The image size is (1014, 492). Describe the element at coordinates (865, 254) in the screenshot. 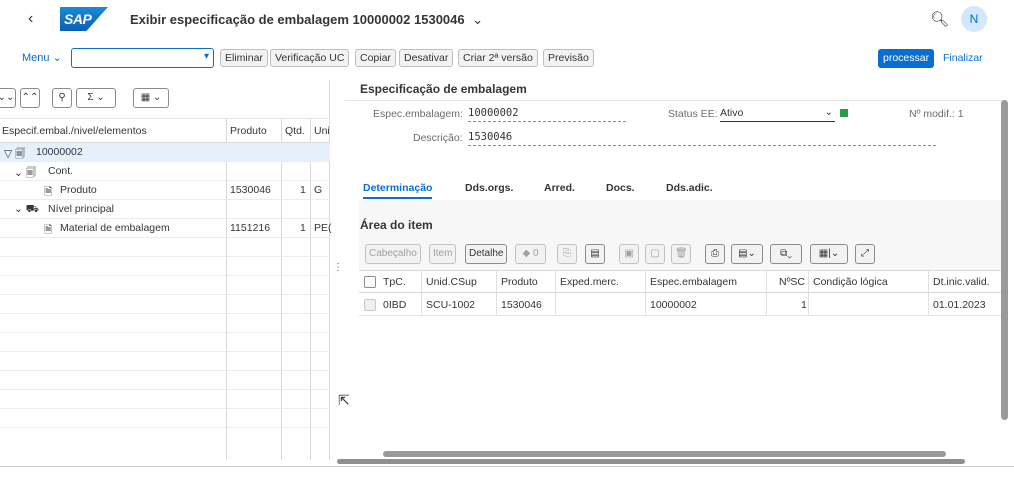

I see `fullscreen-icon: ⤢` at that location.